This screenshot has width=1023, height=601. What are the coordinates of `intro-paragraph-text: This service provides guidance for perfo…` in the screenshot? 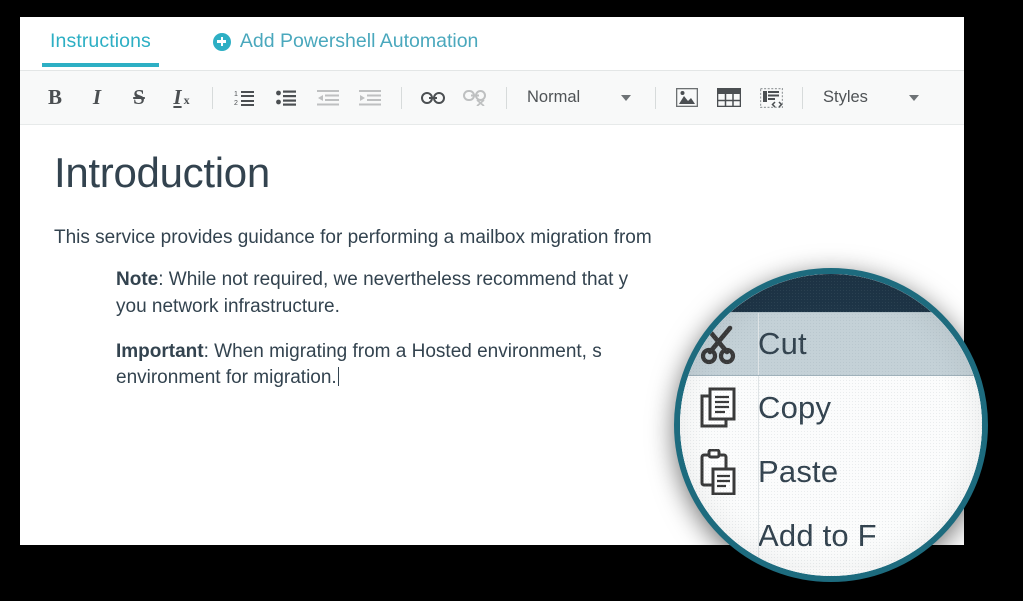 It's located at (353, 238).